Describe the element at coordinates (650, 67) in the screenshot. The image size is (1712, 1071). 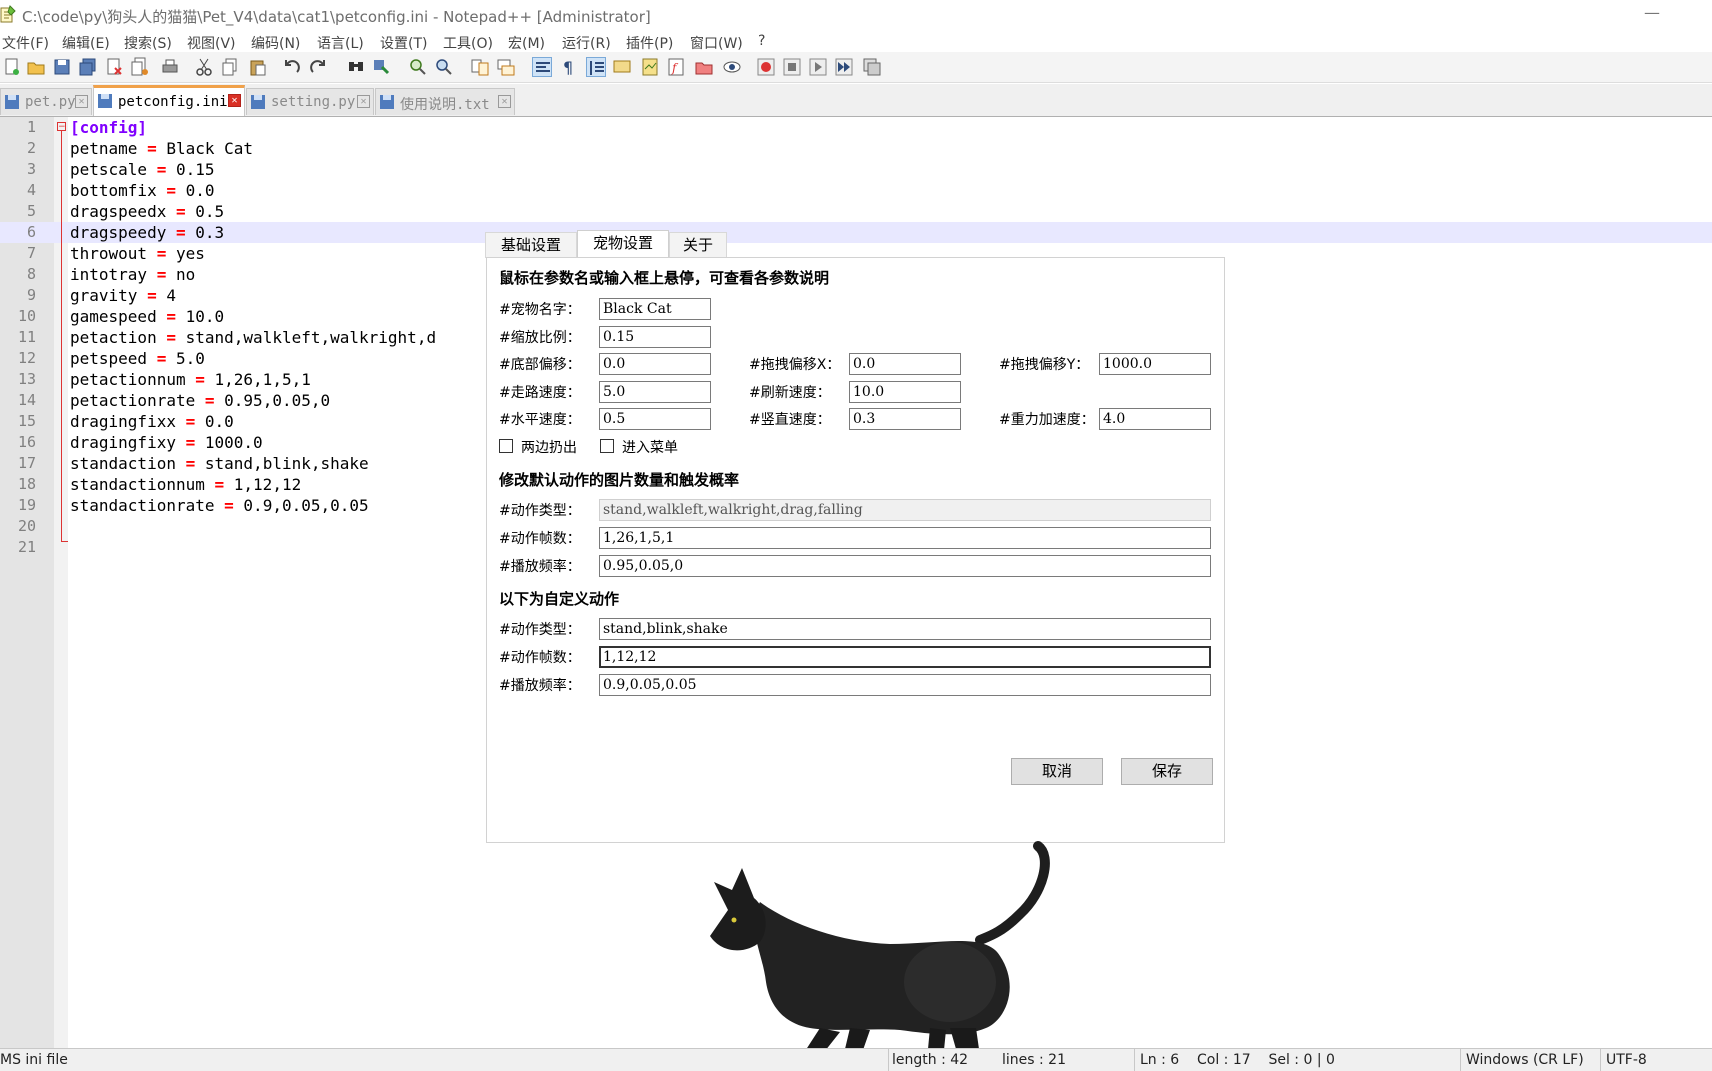
I see `doc-map-icon` at that location.